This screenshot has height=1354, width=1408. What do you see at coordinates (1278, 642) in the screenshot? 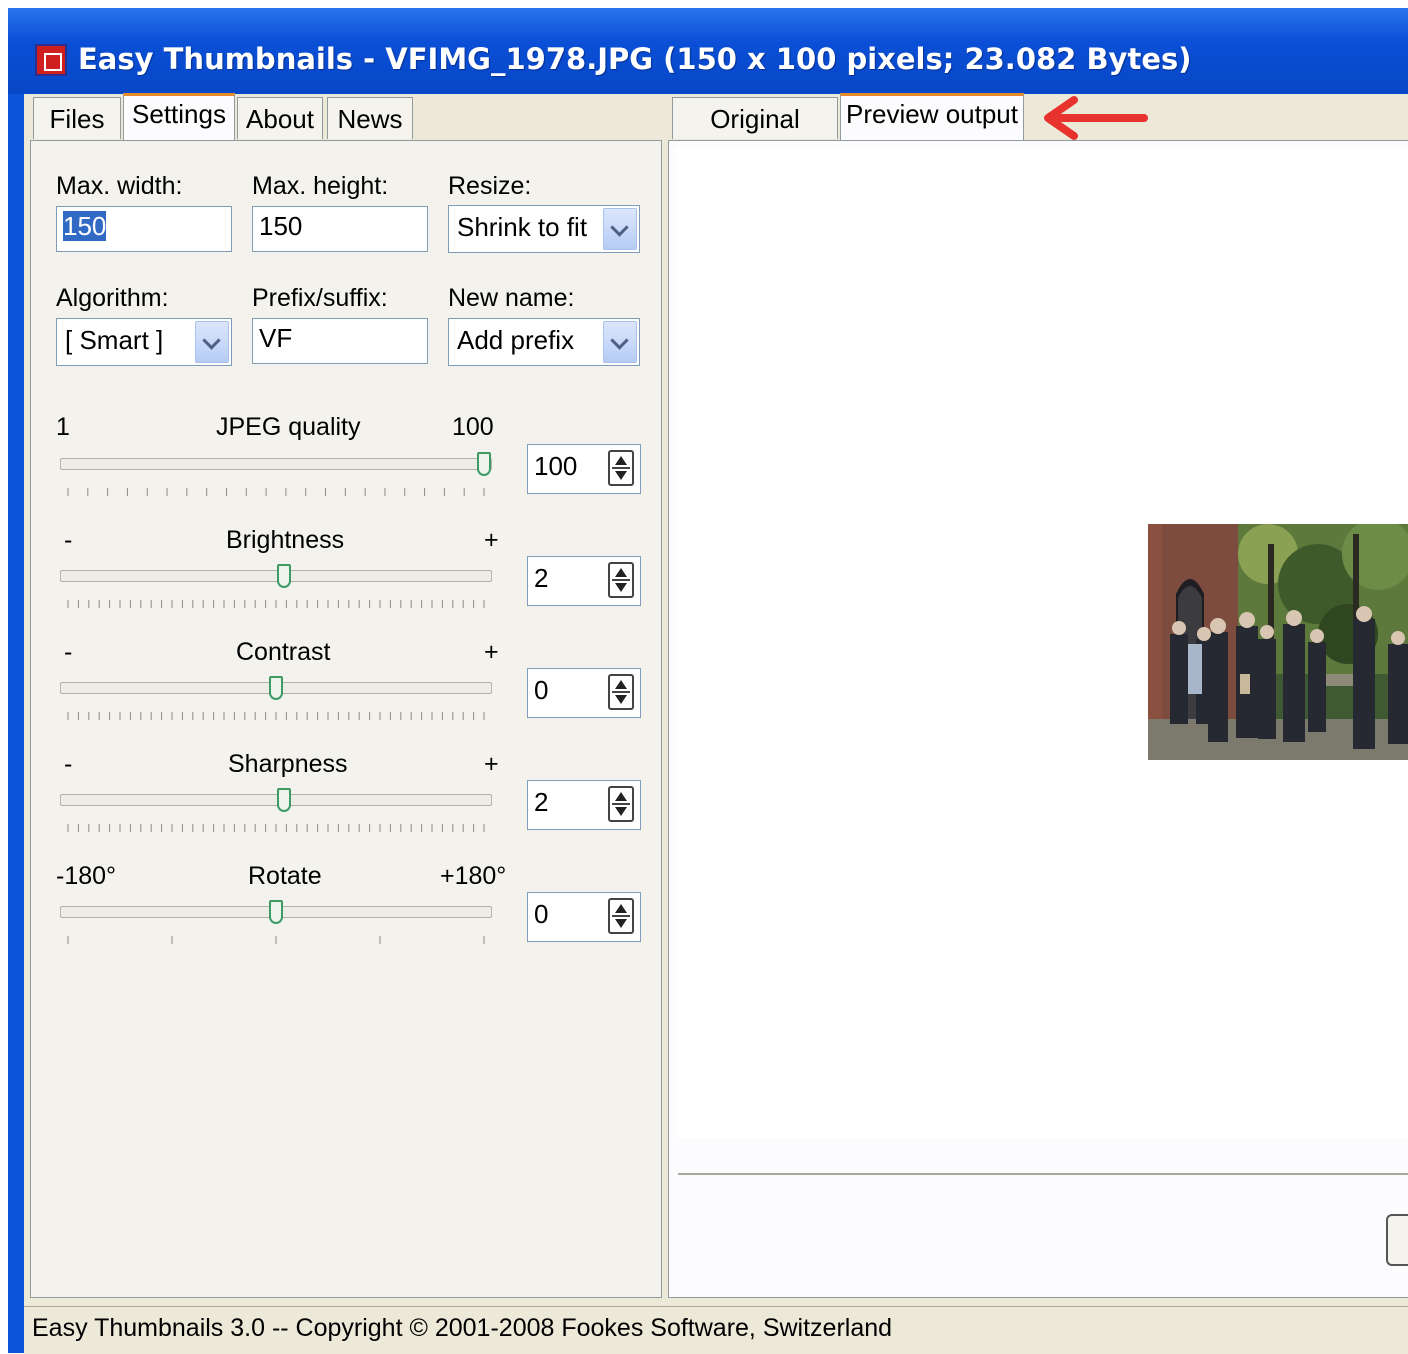
I see `thumbnail-preview-image` at bounding box center [1278, 642].